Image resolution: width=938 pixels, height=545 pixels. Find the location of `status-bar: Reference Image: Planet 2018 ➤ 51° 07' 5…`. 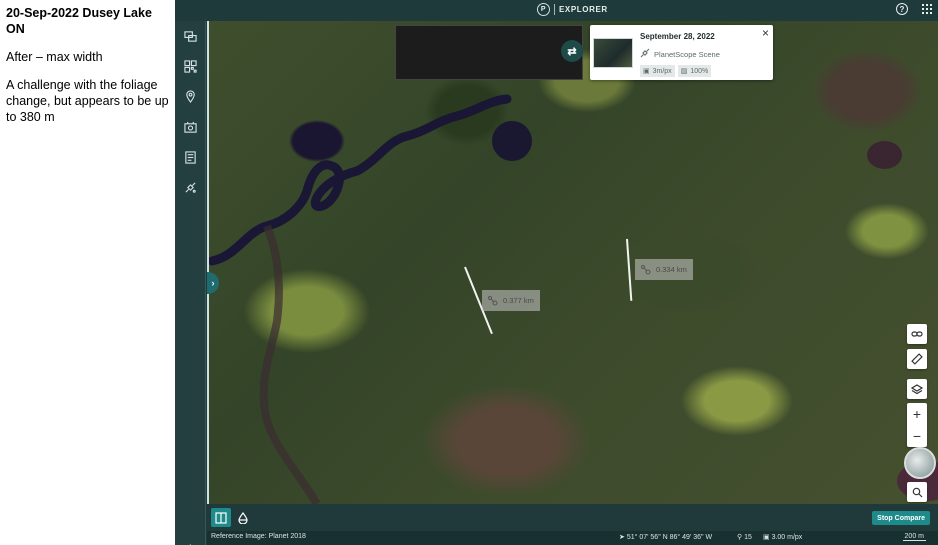

status-bar: Reference Image: Planet 2018 ➤ 51° 07' 5… is located at coordinates (572, 538).